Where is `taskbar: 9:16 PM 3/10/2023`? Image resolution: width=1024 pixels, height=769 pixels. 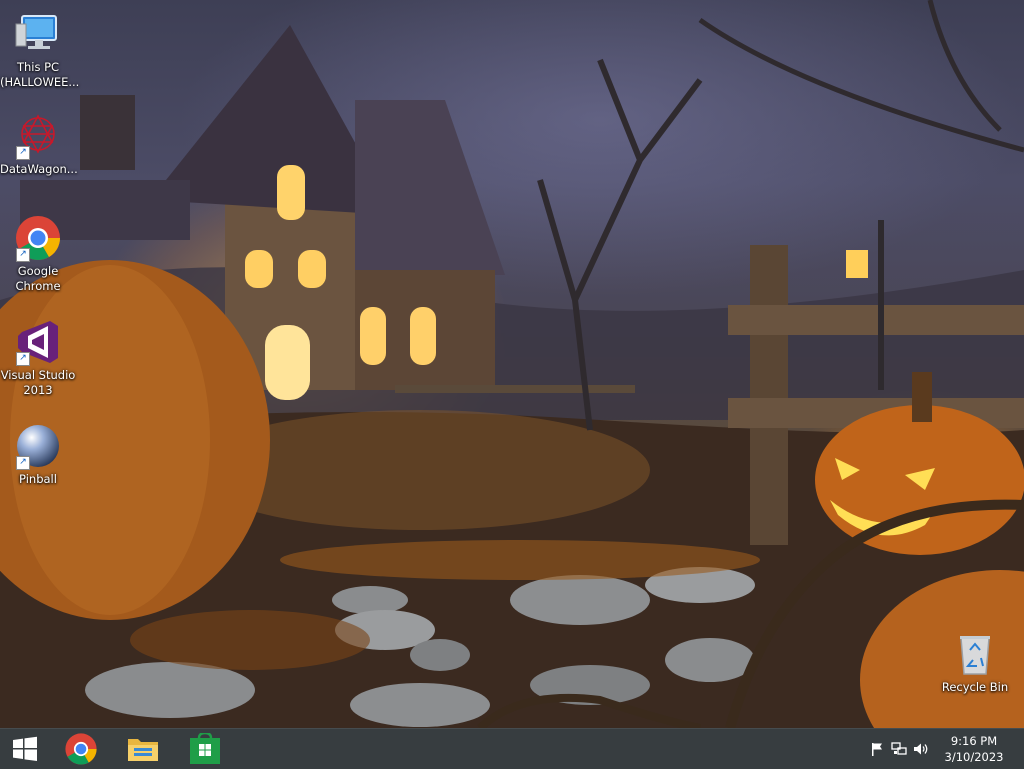 taskbar: 9:16 PM 3/10/2023 is located at coordinates (512, 748).